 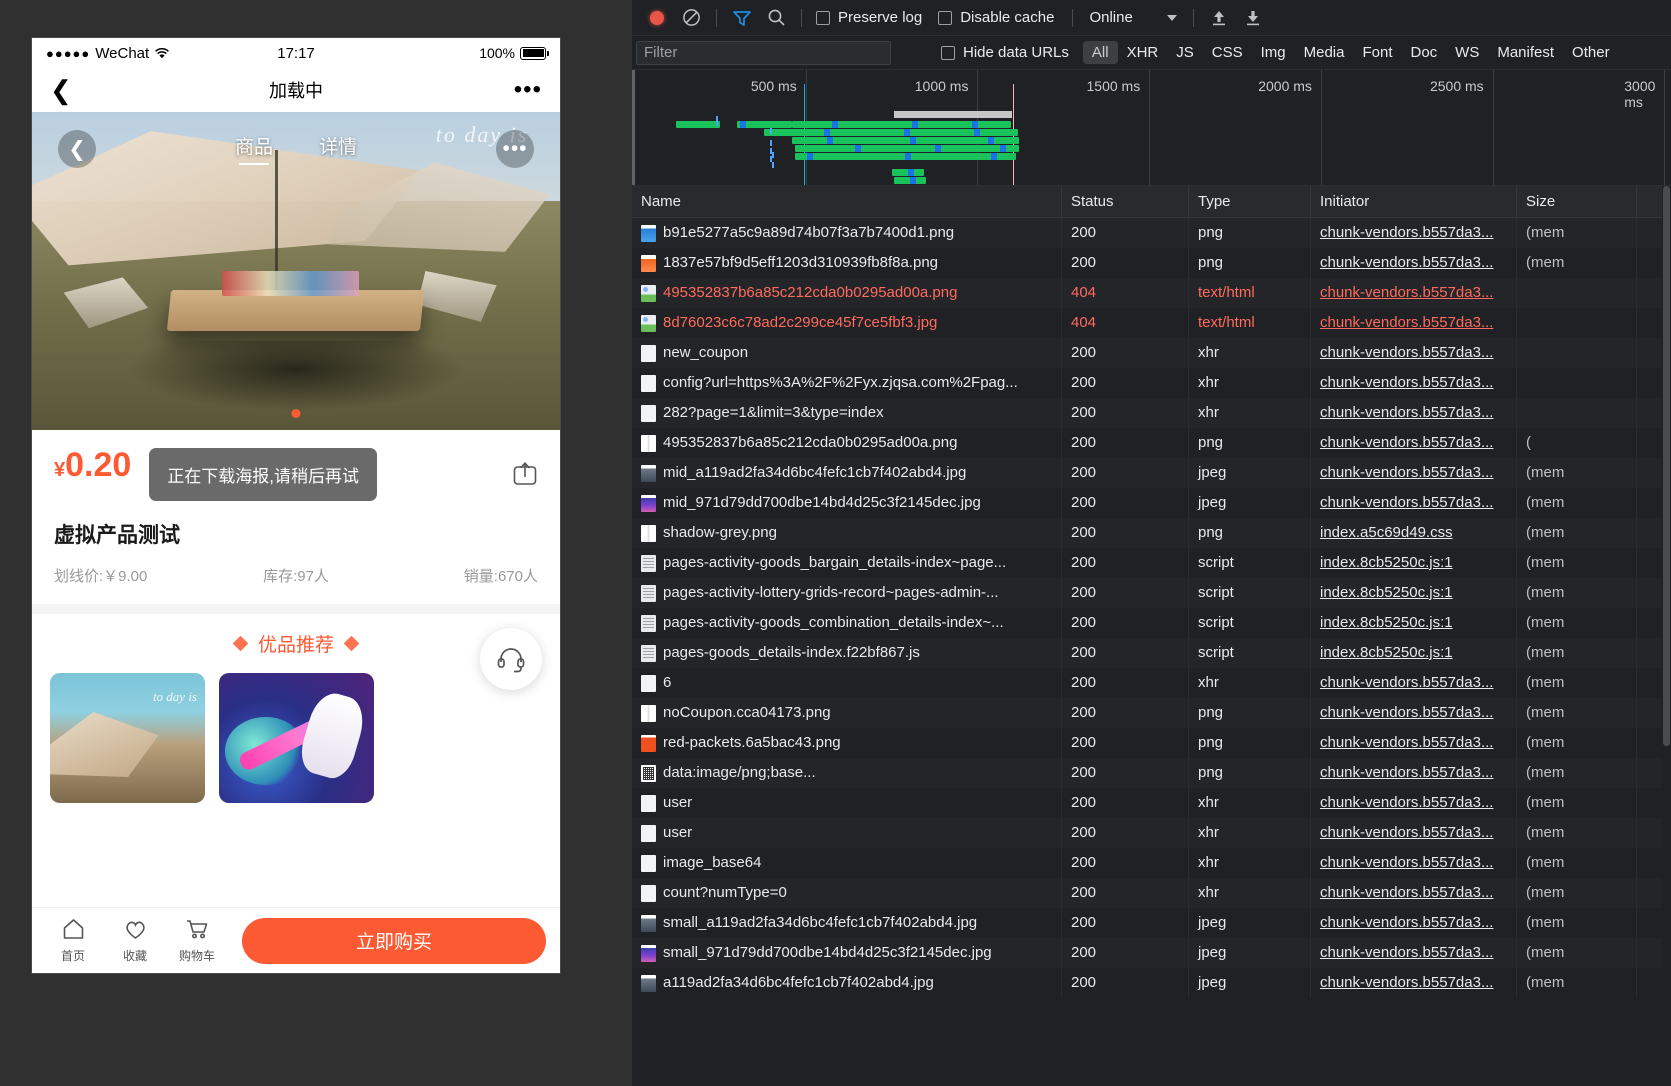 I want to click on disable-cache-checkbox: Disable cache, so click(x=996, y=17).